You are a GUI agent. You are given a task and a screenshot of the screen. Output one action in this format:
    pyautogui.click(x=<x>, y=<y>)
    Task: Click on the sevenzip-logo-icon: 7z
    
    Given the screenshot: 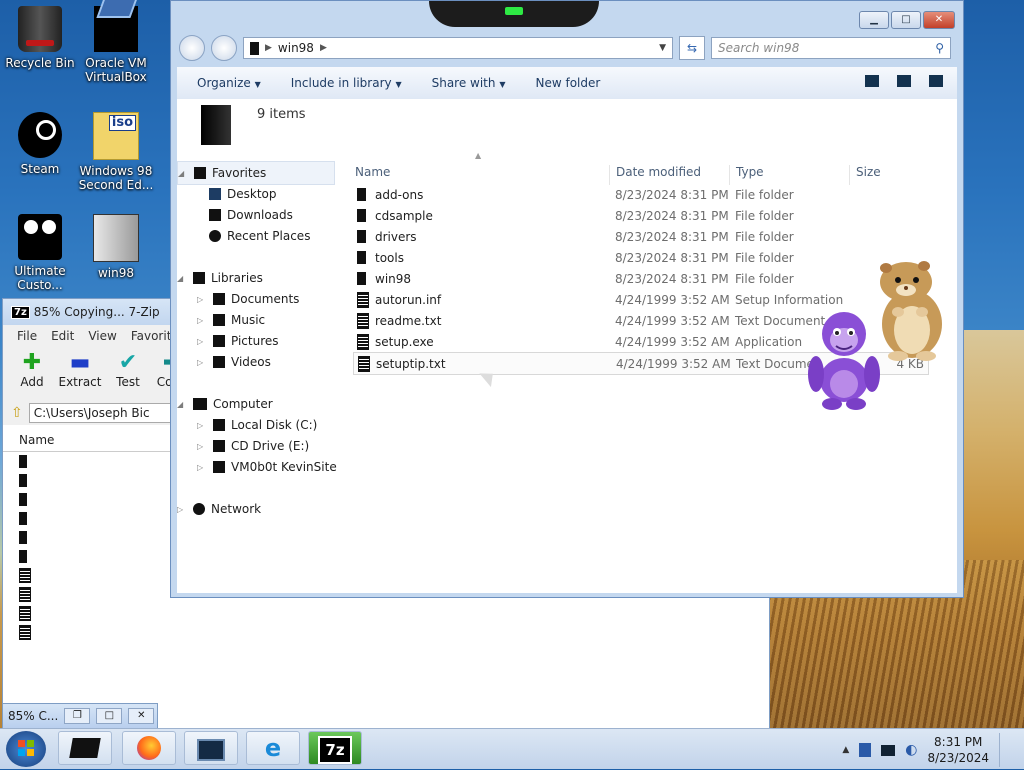 What is the action you would take?
    pyautogui.click(x=20, y=312)
    